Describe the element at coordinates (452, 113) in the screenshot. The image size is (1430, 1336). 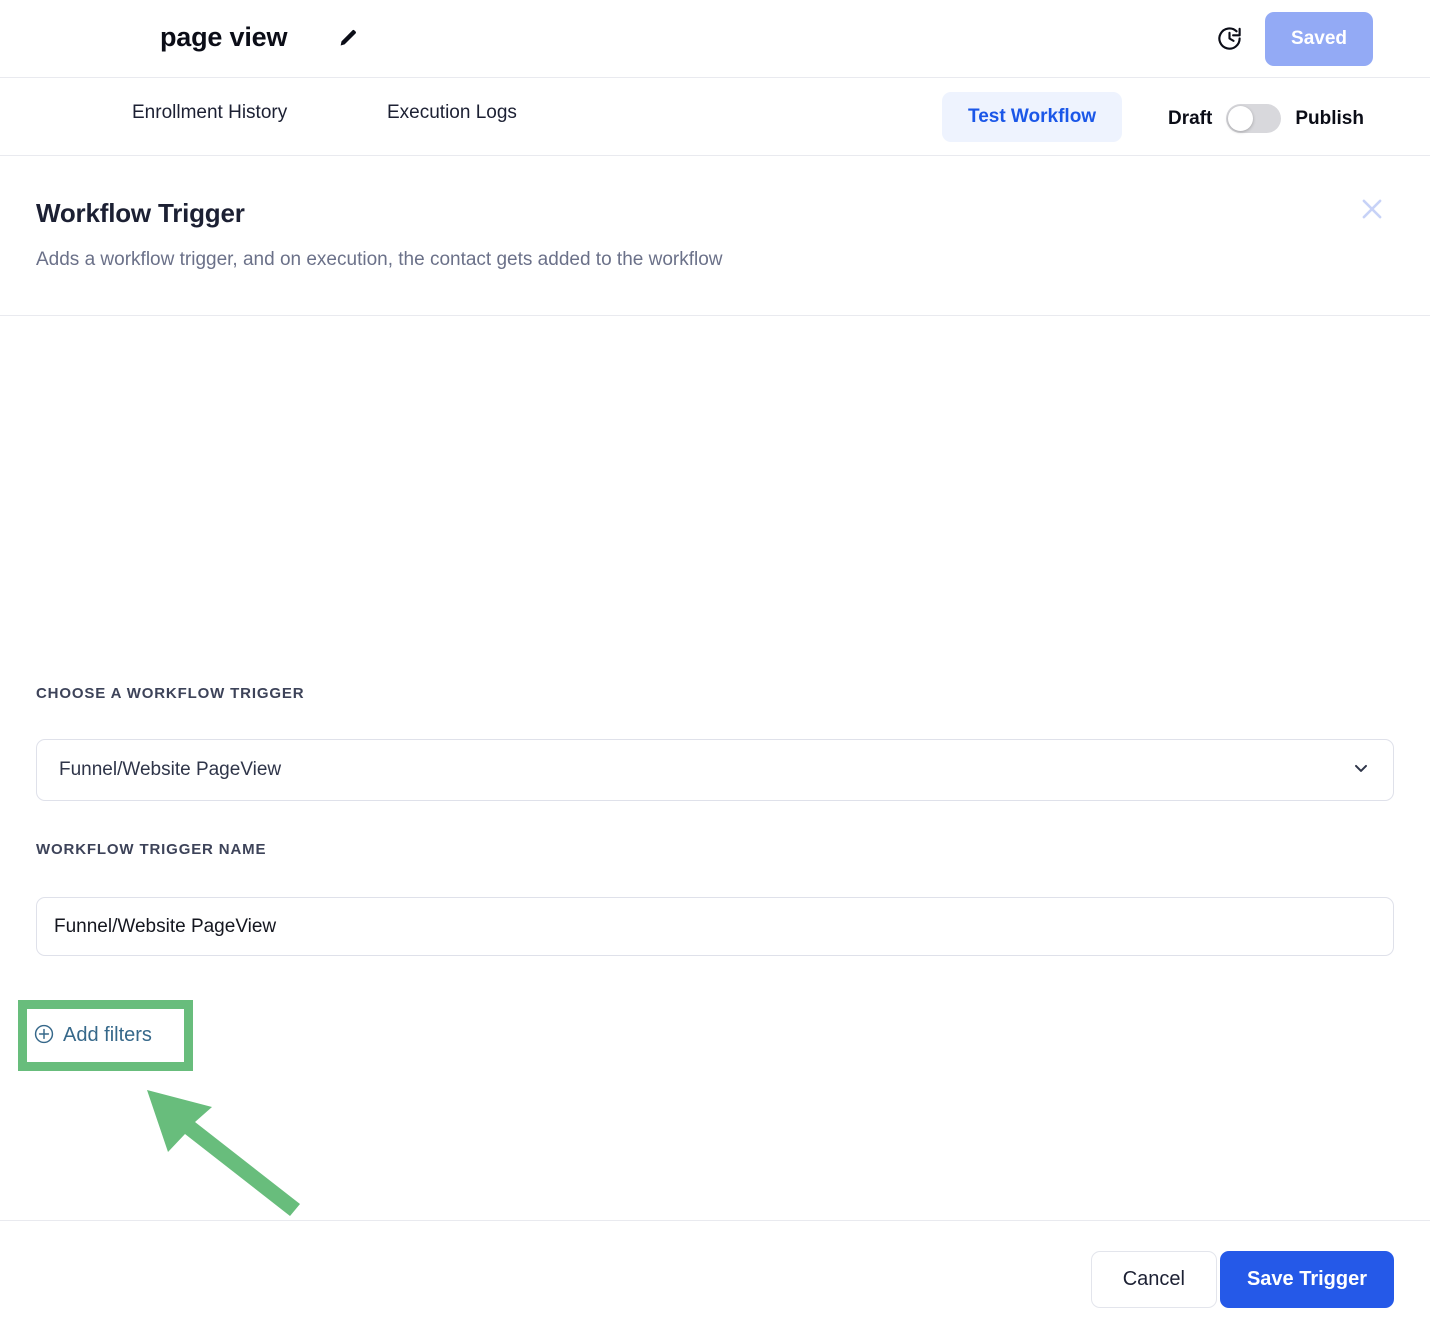
I see `tab-execution-logs: Execution Logs` at that location.